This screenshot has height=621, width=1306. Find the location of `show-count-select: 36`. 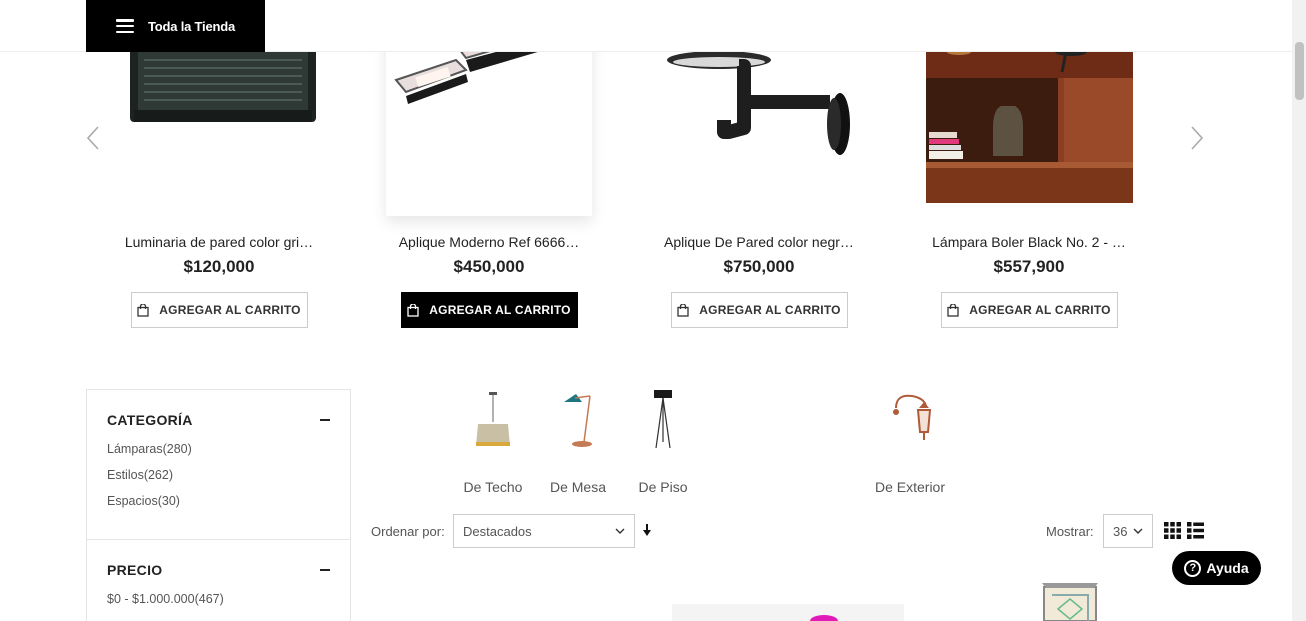

show-count-select: 36 is located at coordinates (1128, 531).